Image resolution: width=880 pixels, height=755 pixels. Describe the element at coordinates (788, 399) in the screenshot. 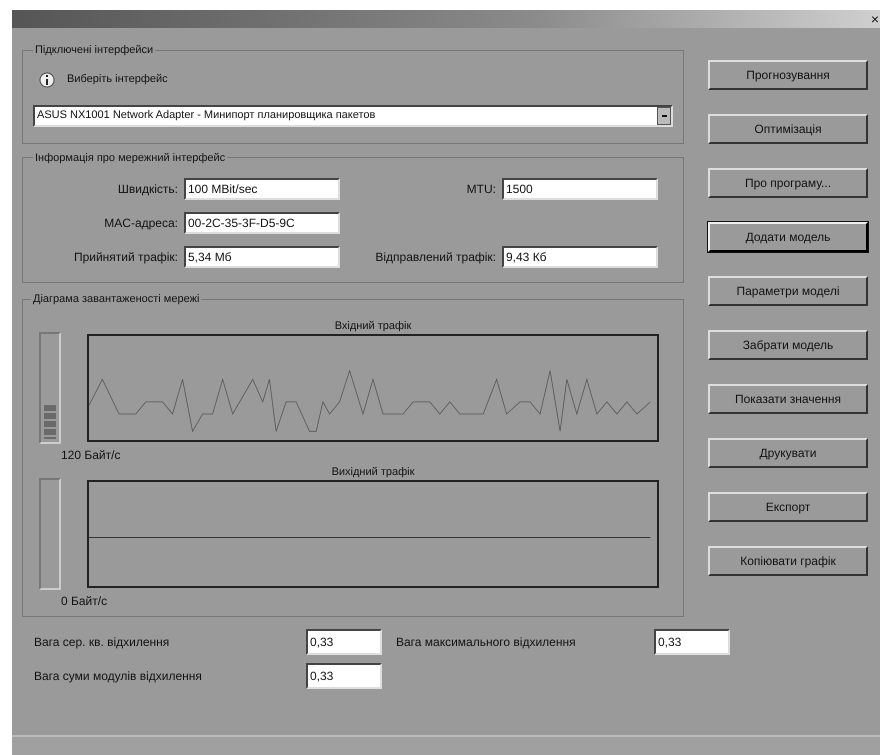

I see `action-button: Показати значення` at that location.